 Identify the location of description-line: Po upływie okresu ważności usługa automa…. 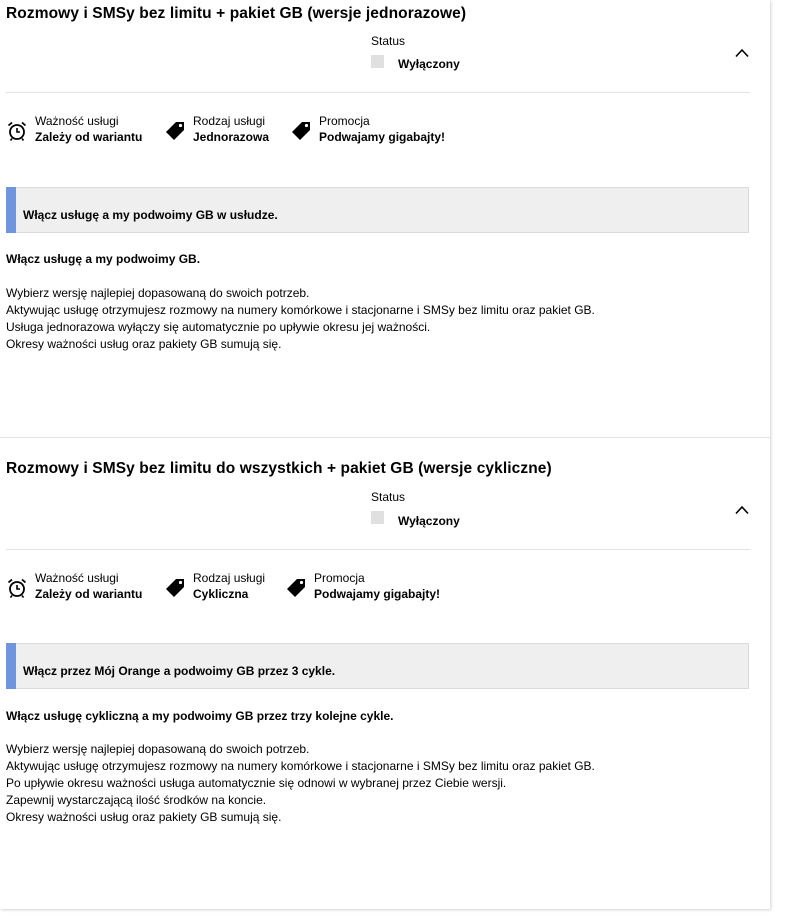
(256, 783).